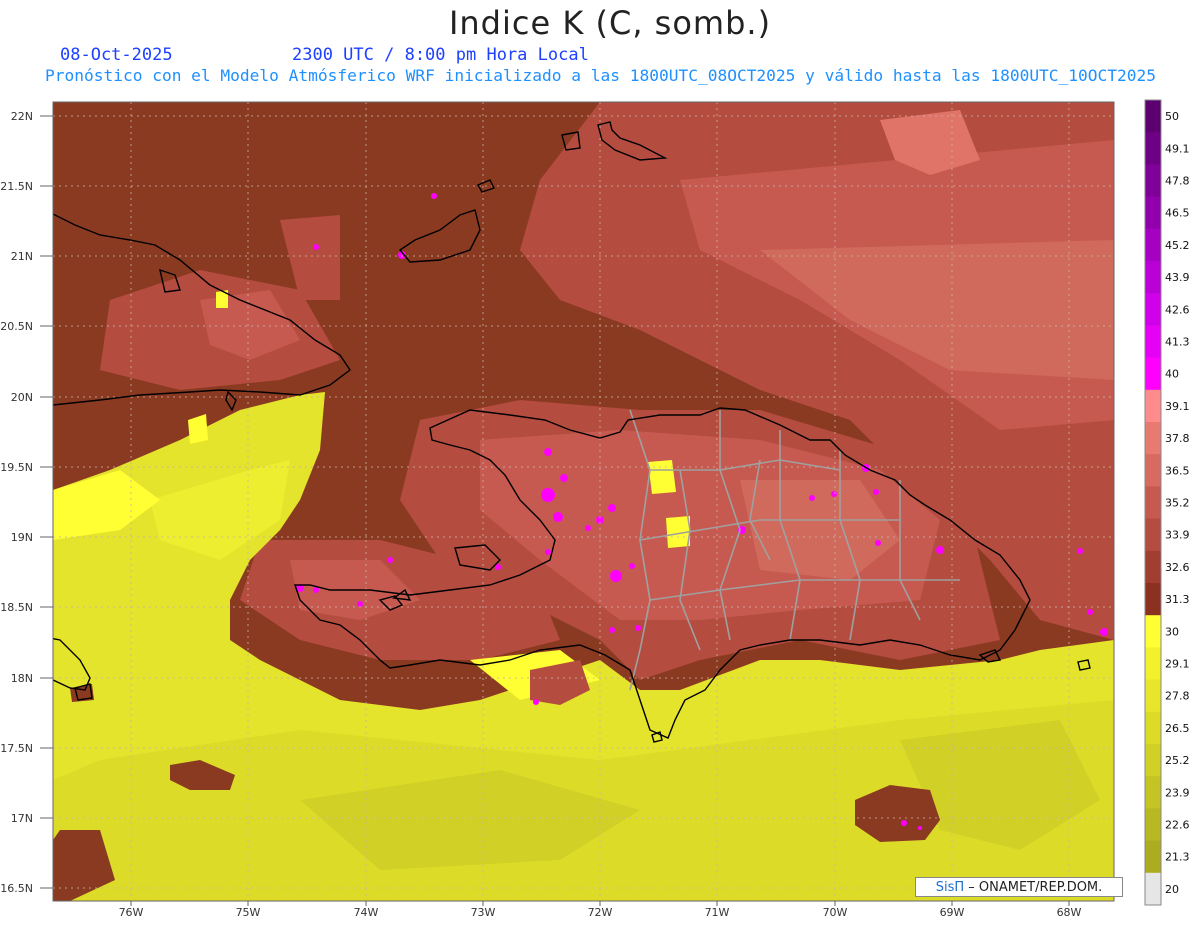 The image size is (1200, 927). I want to click on lon-ticks, so click(600, 903).